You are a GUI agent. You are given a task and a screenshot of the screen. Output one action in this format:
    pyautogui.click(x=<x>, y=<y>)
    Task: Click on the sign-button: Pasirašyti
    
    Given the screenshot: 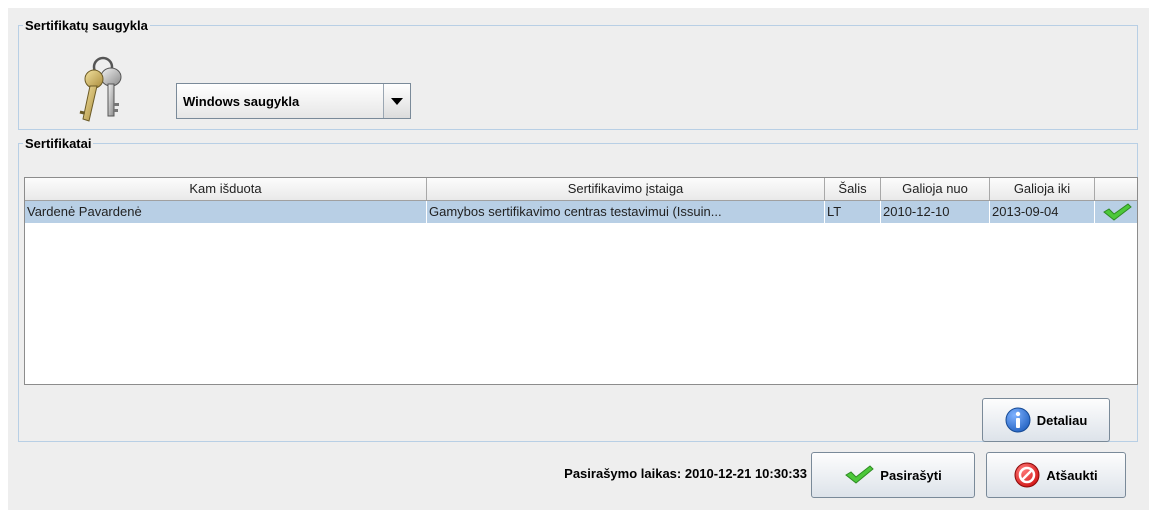 What is the action you would take?
    pyautogui.click(x=893, y=475)
    